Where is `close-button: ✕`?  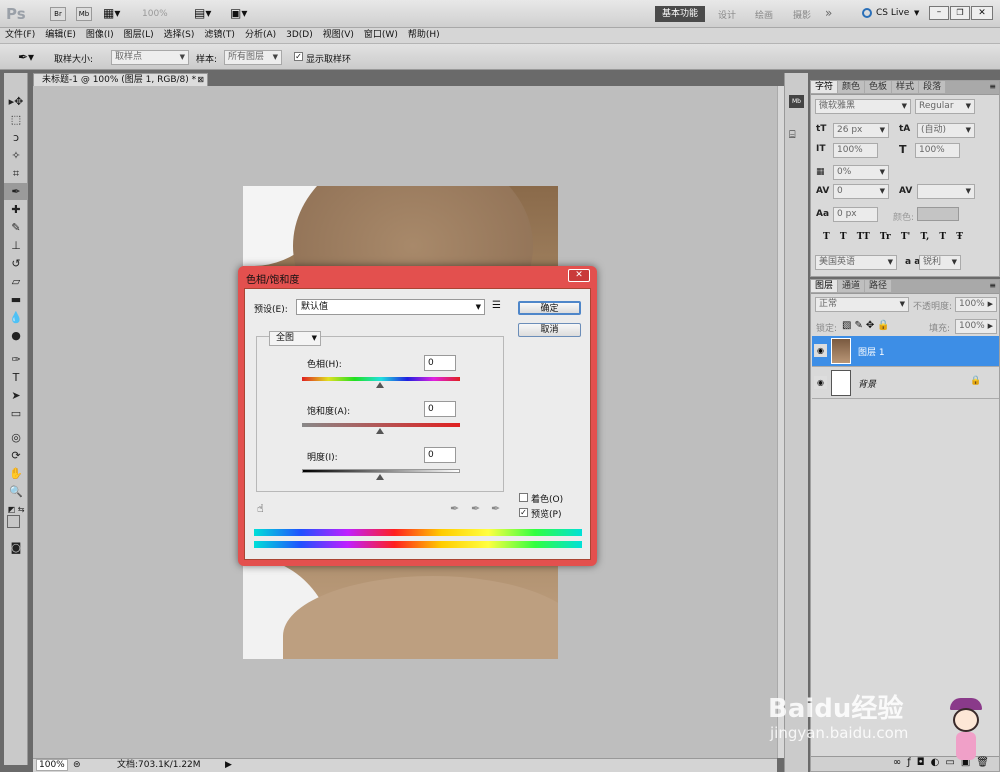 close-button: ✕ is located at coordinates (982, 13).